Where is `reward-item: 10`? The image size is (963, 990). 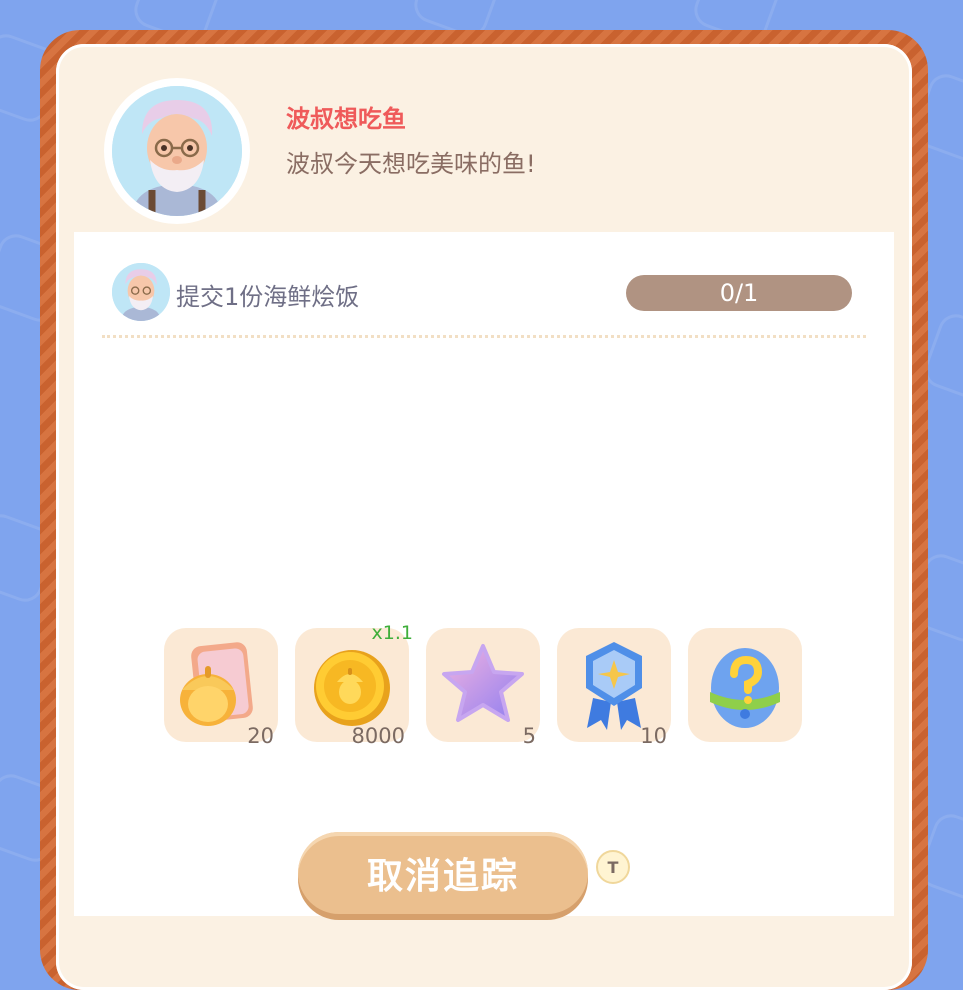
reward-item: 10 is located at coordinates (614, 688).